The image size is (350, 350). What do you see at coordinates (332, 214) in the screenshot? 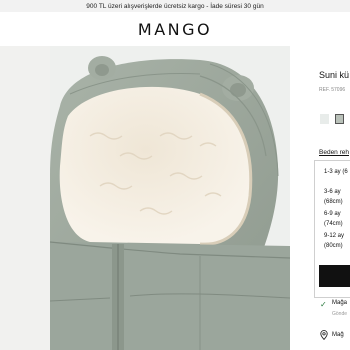
I see `size-option: 6-9 ay` at bounding box center [332, 214].